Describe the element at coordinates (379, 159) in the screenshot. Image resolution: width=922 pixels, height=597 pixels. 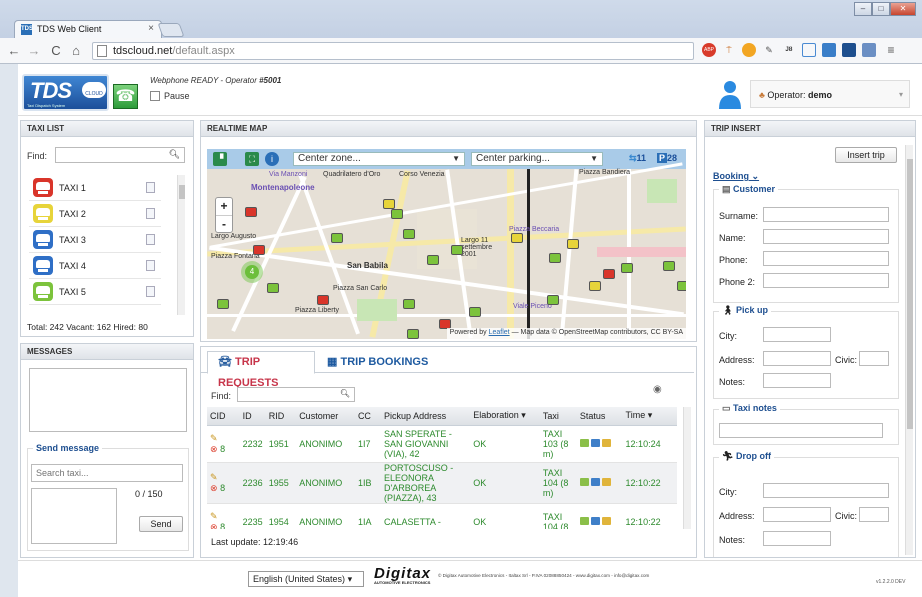
I see `center-zone-select: Center zone... ▼` at that location.